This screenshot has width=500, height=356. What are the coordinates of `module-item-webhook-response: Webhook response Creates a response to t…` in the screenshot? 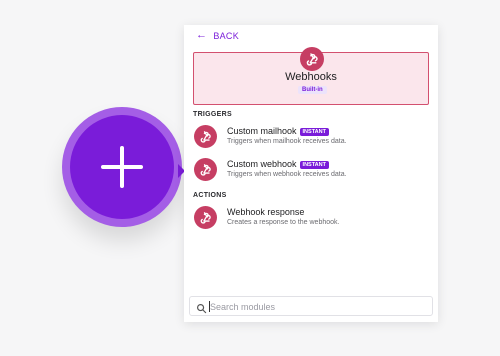 It's located at (312, 220).